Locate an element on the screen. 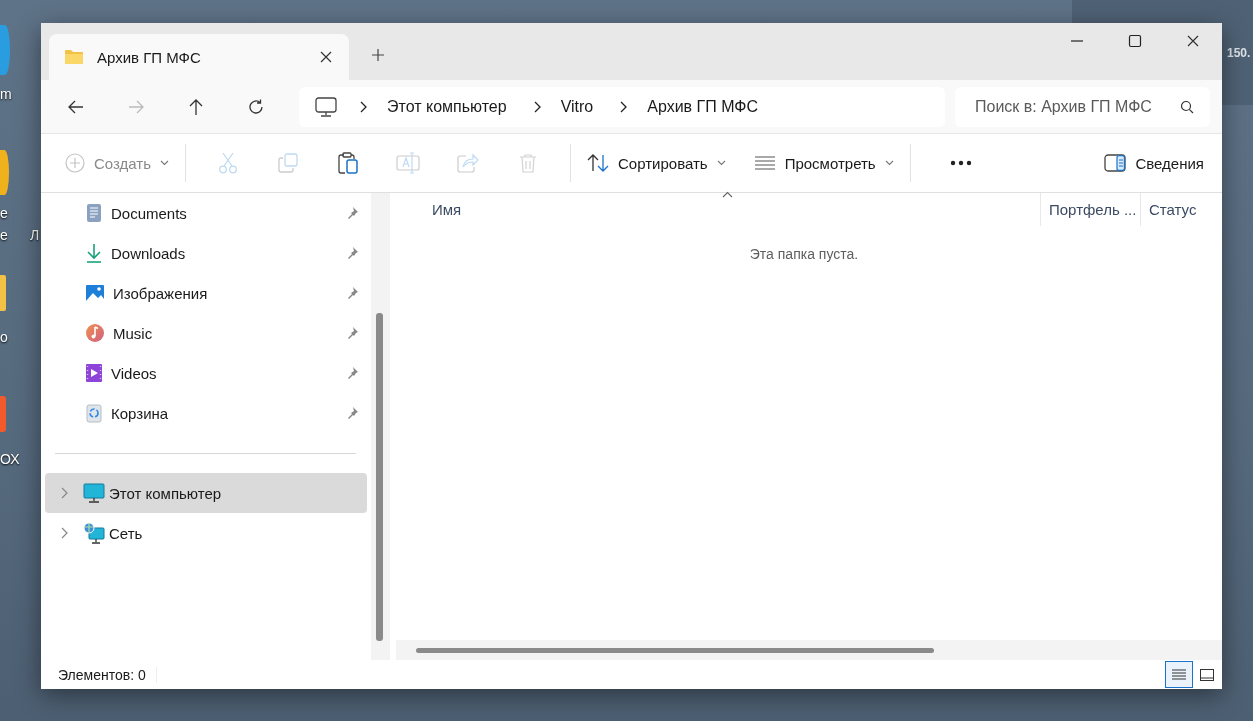  sidebar-item: Videos is located at coordinates (206, 373).